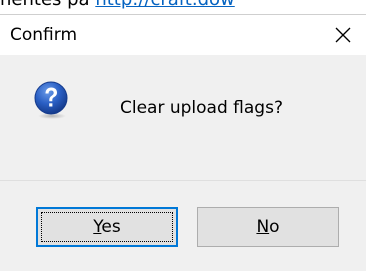 The image size is (366, 271). Describe the element at coordinates (201, 108) in the screenshot. I see `dialog-message: Clear upload flags?` at that location.